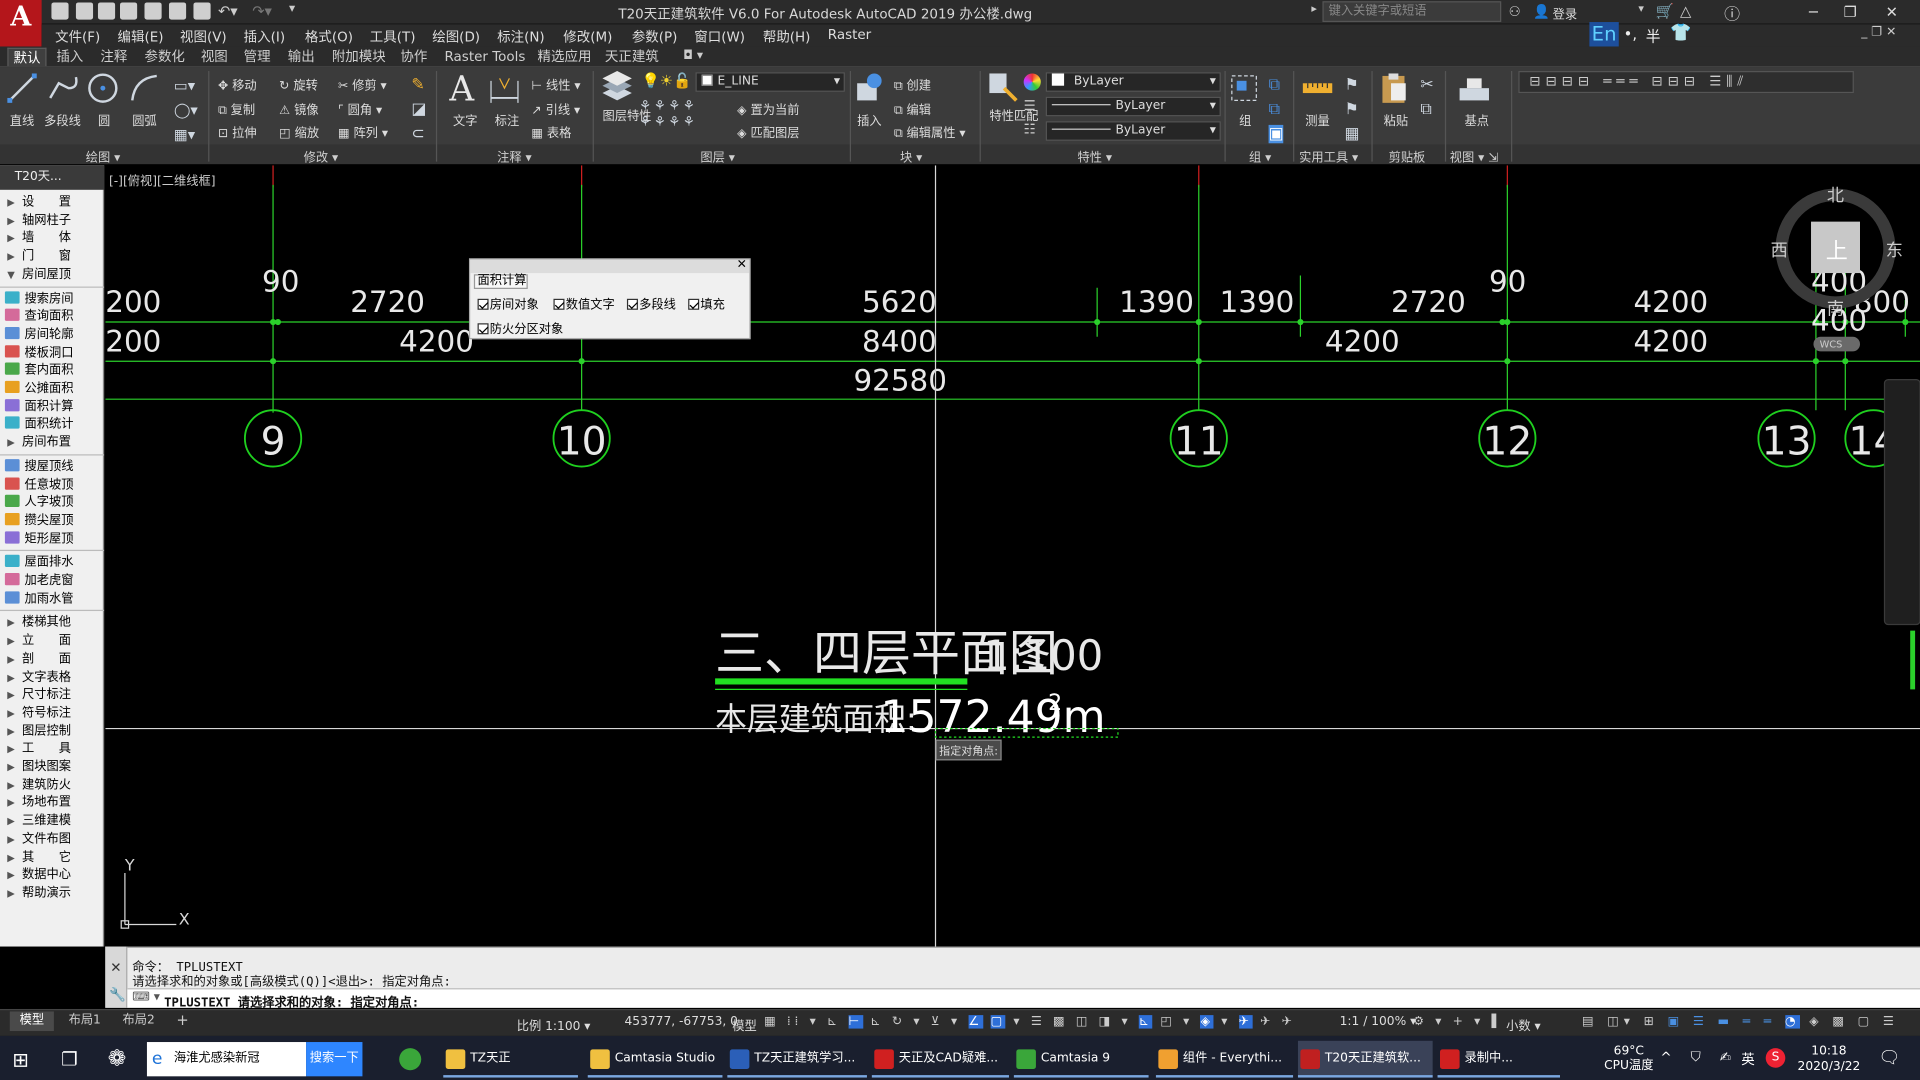  I want to click on popup-close-icon: ✕, so click(742, 264).